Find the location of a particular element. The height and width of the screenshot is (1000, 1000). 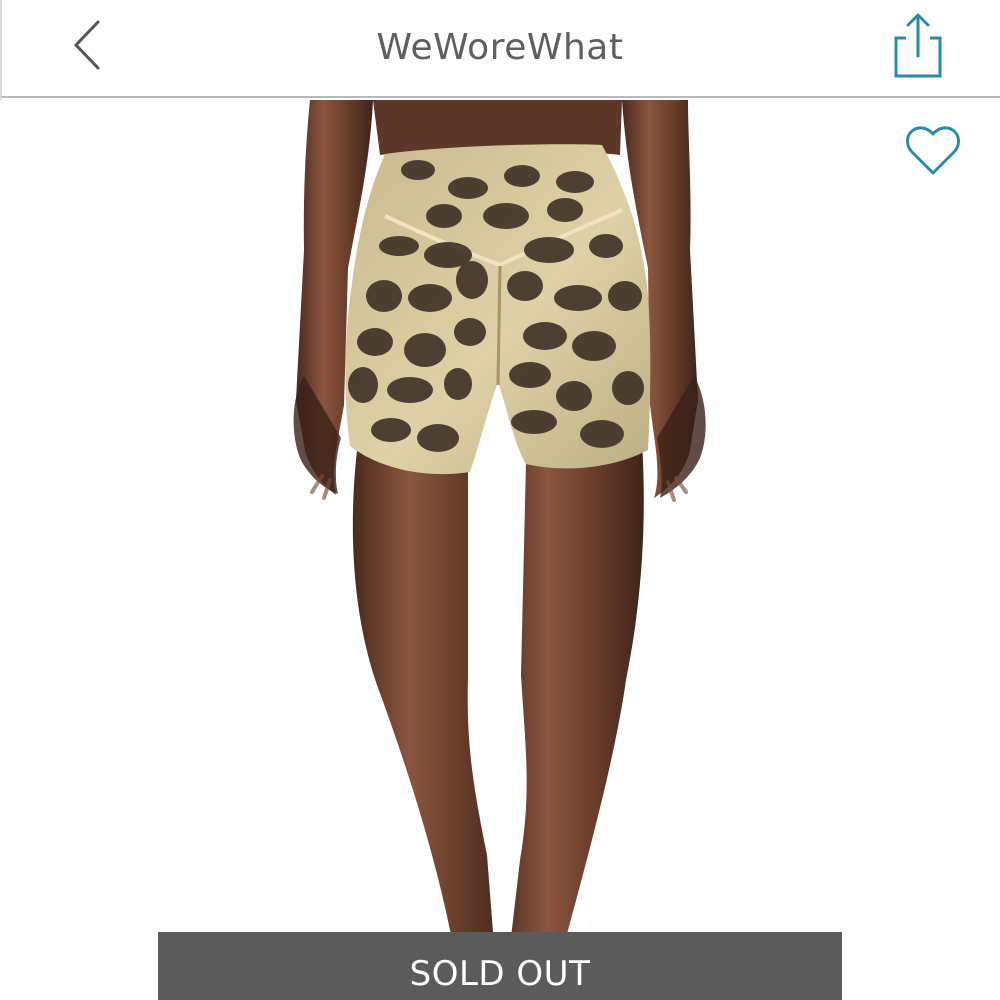

share-button is located at coordinates (917, 45).